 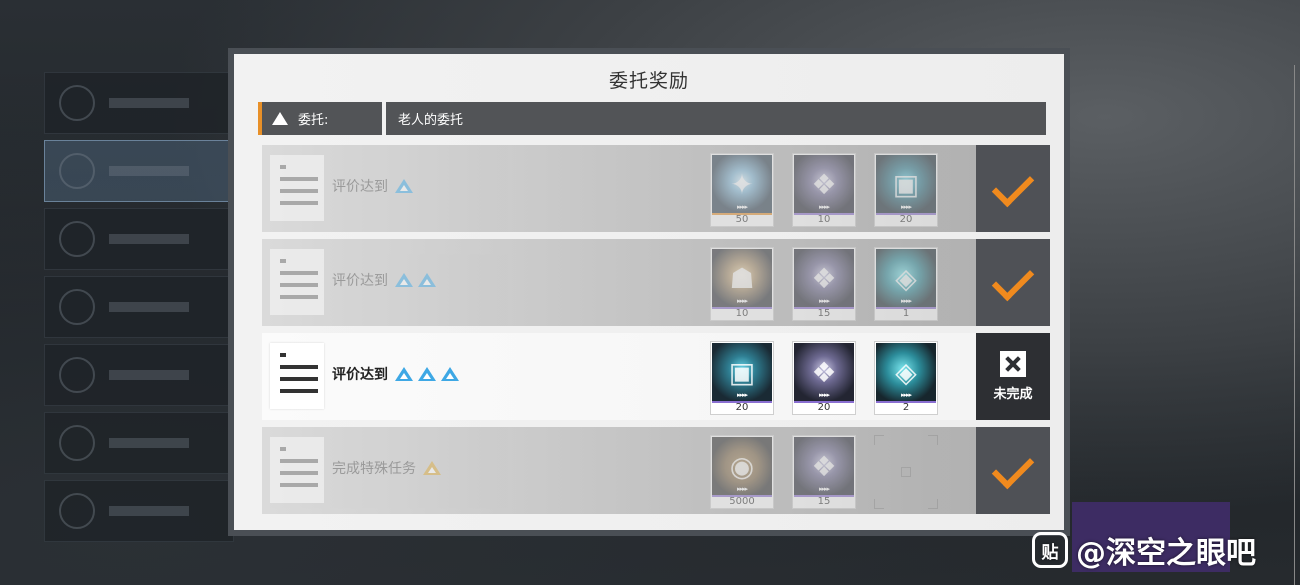 What do you see at coordinates (716, 118) in the screenshot?
I see `commission-name: 老人的委托` at bounding box center [716, 118].